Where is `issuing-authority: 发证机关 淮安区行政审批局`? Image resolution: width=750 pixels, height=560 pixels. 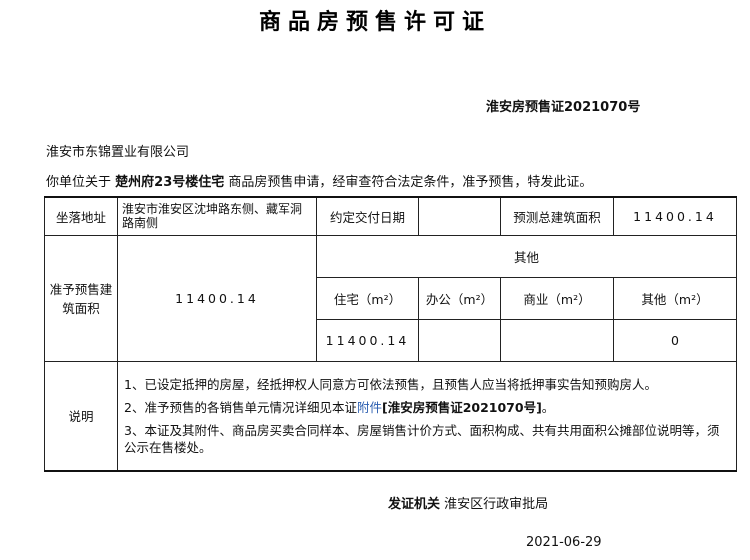
issuing-authority: 发证机关 淮安区行政审批局 is located at coordinates (468, 502).